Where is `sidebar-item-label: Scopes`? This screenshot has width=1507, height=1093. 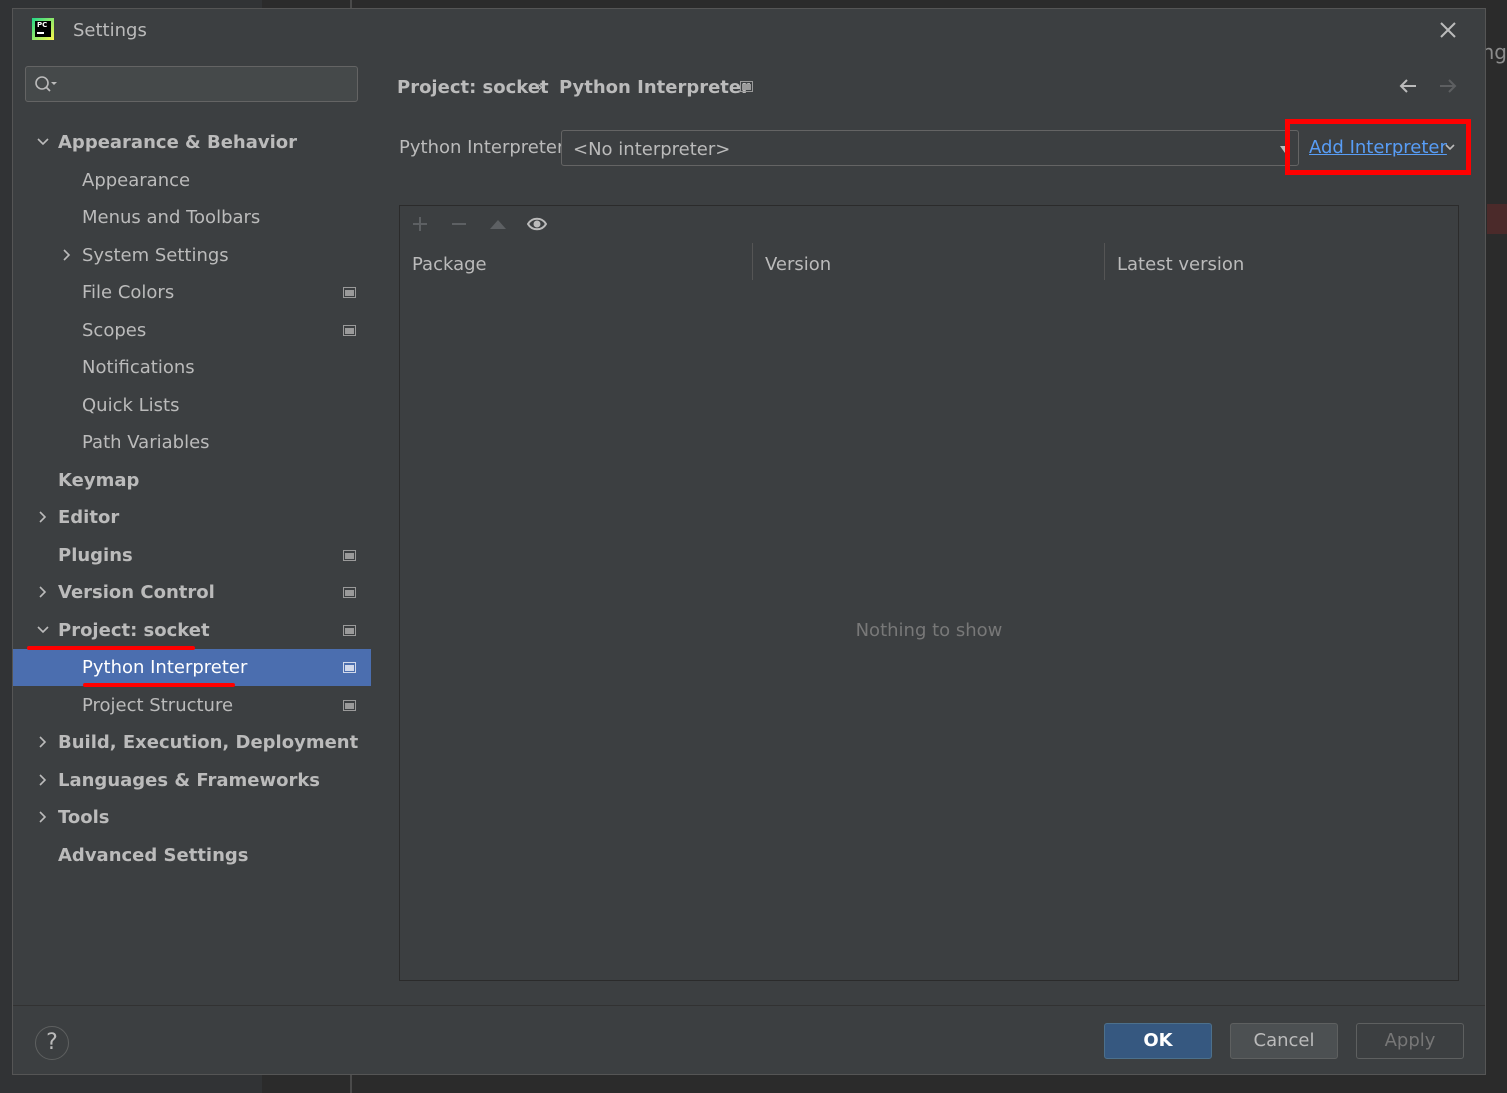 sidebar-item-label: Scopes is located at coordinates (114, 330).